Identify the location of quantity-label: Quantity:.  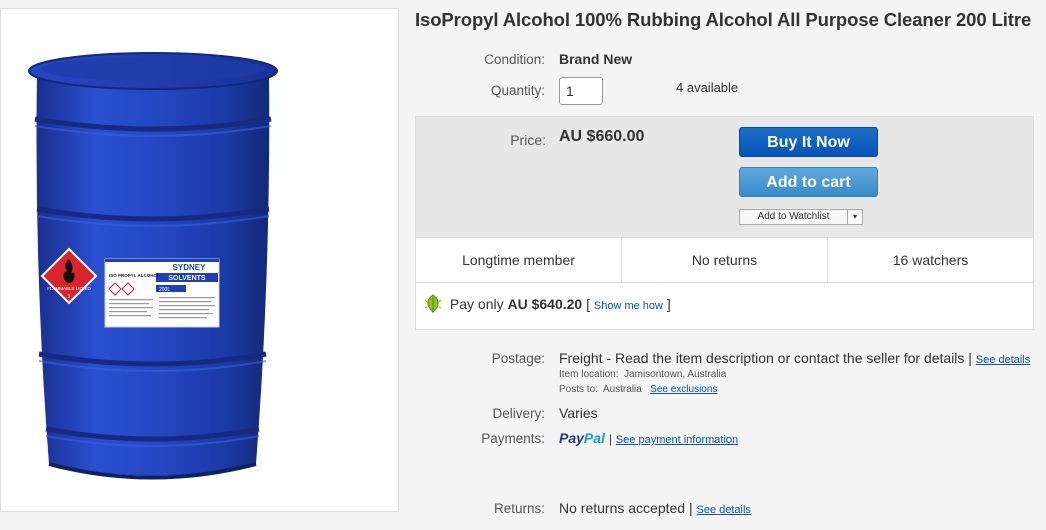
(517, 90).